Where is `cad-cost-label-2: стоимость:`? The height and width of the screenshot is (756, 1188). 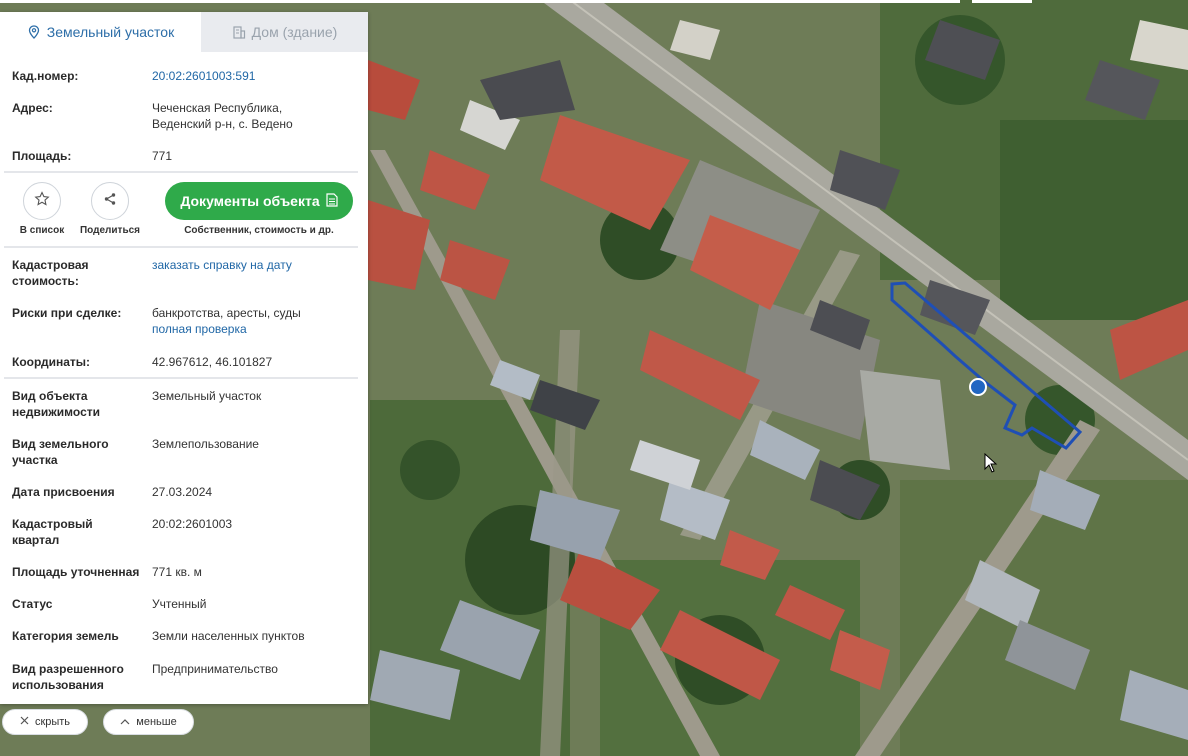 cad-cost-label-2: стоимость: is located at coordinates (45, 281).